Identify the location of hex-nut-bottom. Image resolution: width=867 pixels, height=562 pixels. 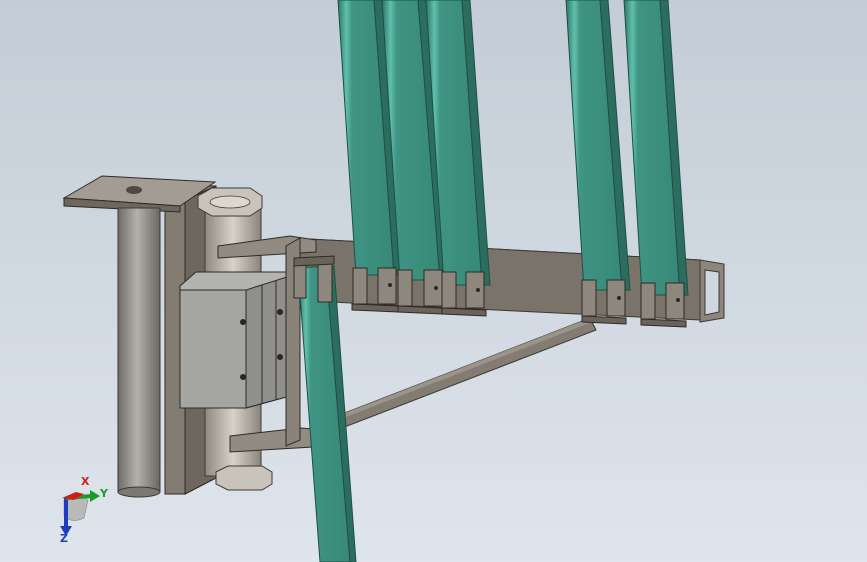
(244, 478).